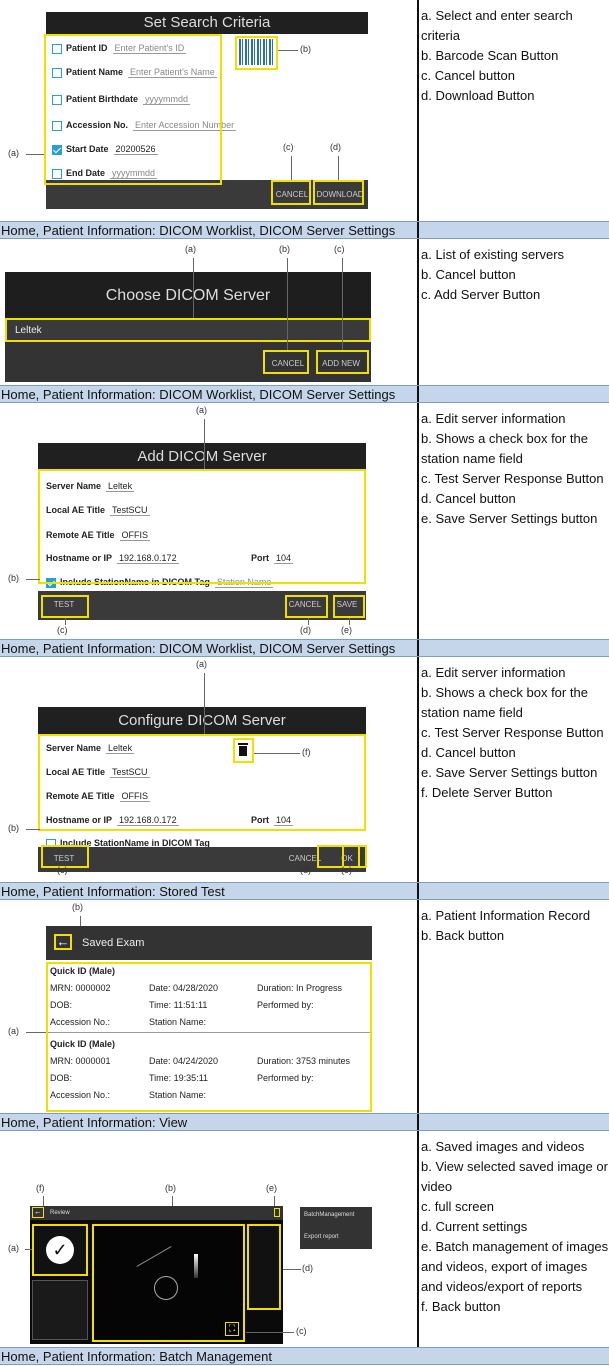 The width and height of the screenshot is (609, 1366). Describe the element at coordinates (487, 792) in the screenshot. I see `desc-f: f. Delete Server Button` at that location.